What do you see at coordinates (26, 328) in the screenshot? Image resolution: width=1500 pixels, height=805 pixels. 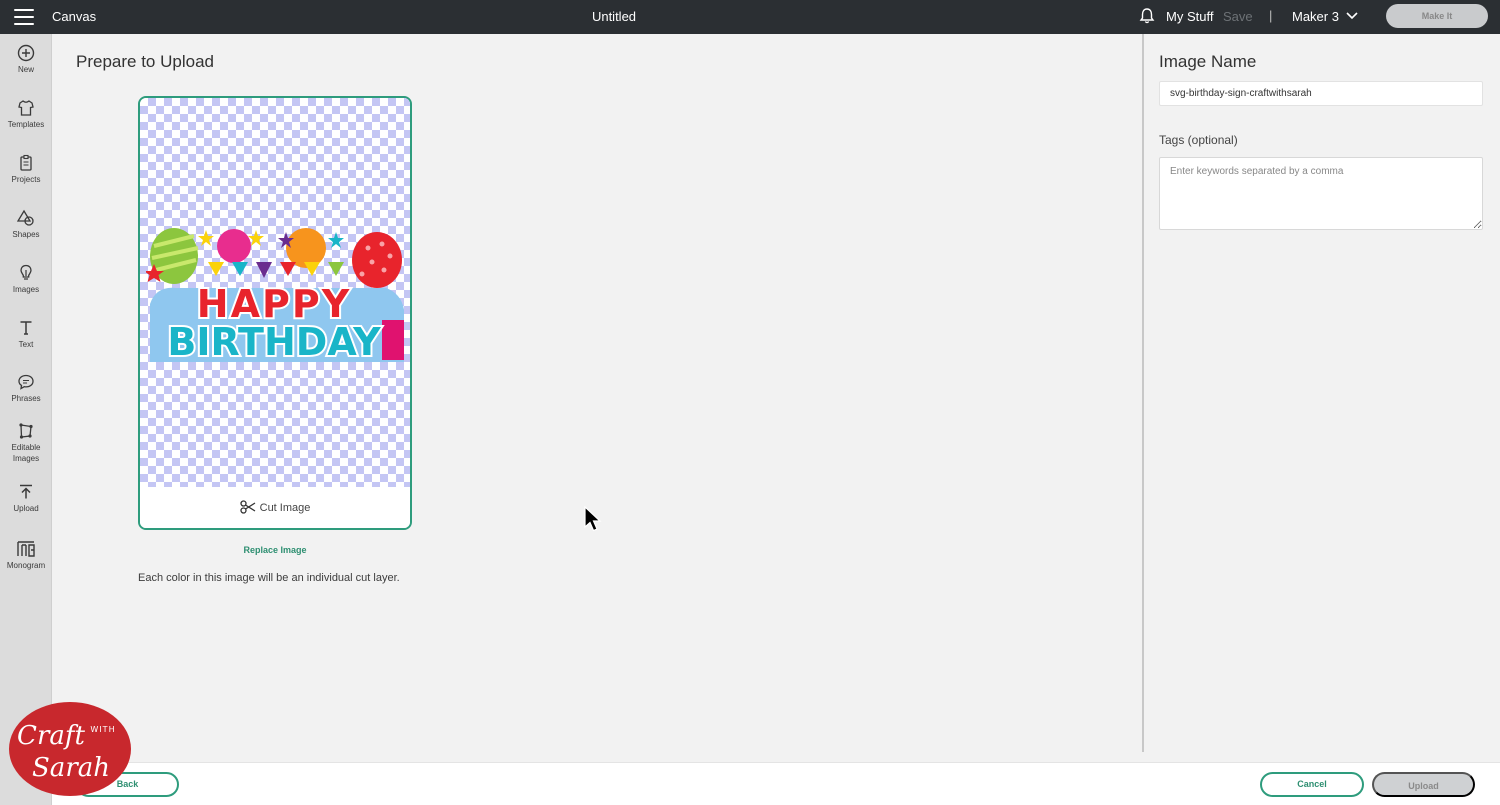 I see `text-t-icon` at bounding box center [26, 328].